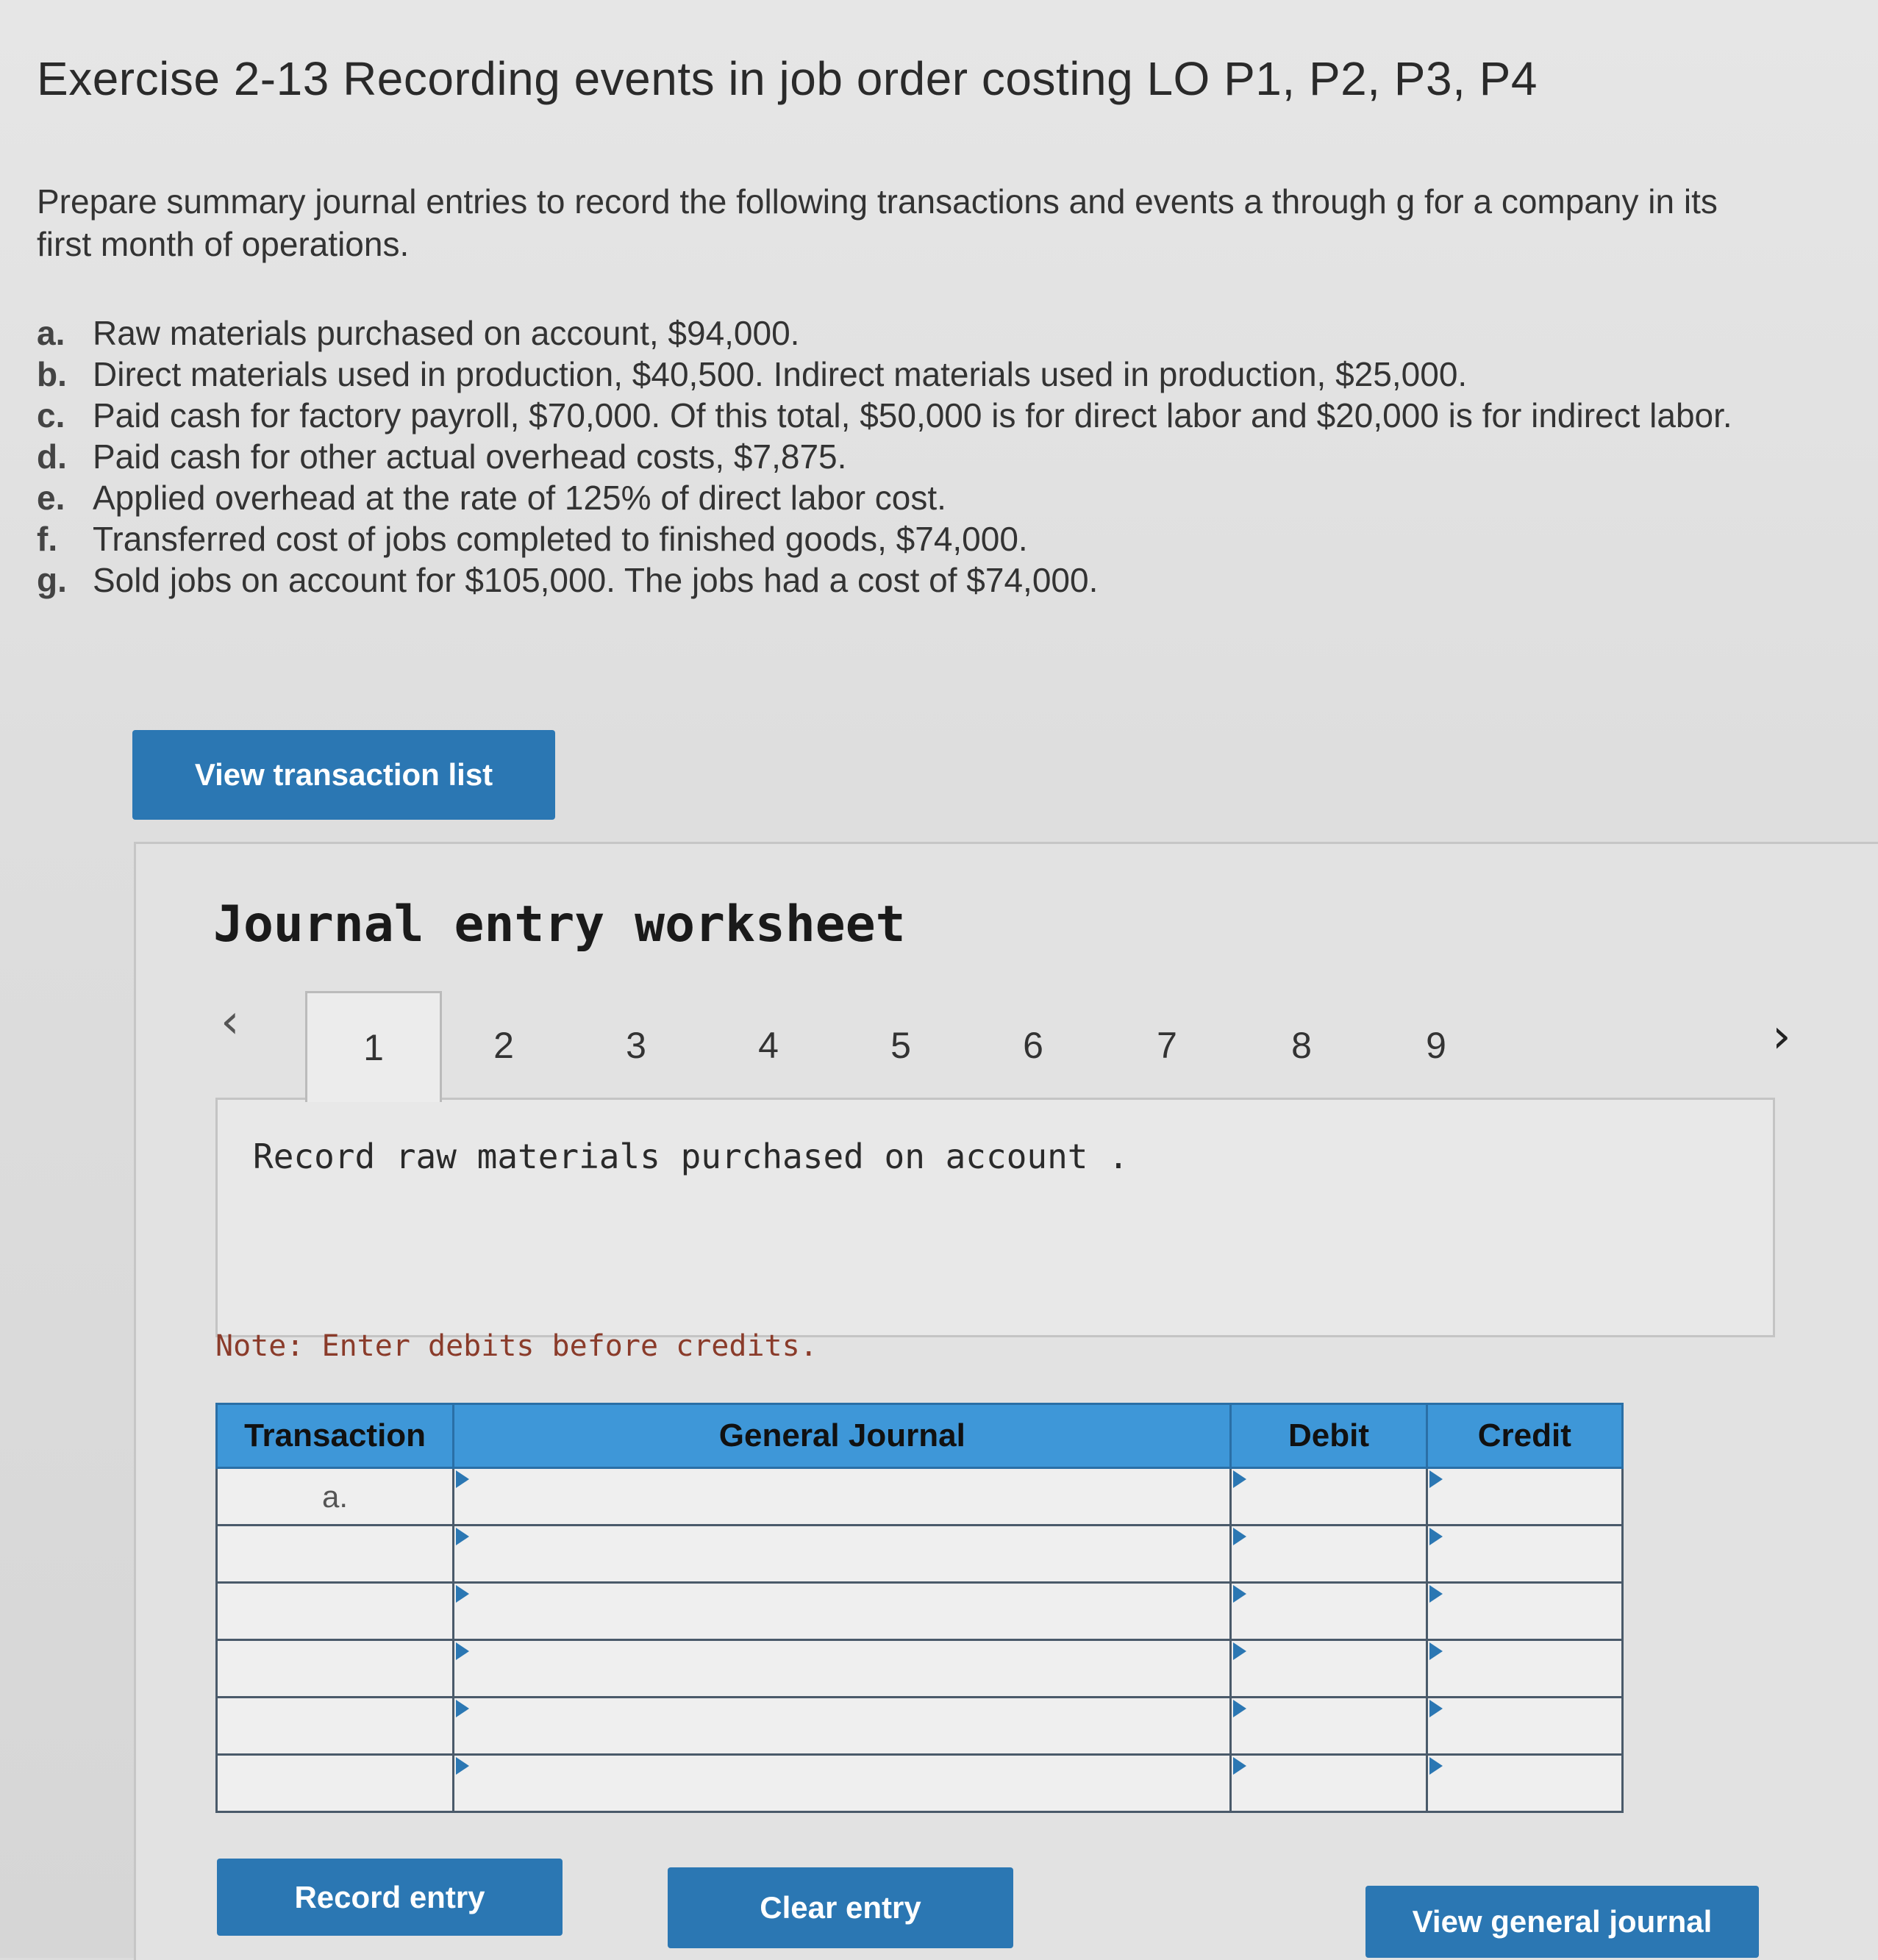 The height and width of the screenshot is (1960, 1878). Describe the element at coordinates (335, 1436) in the screenshot. I see `header-transaction: Transaction` at that location.